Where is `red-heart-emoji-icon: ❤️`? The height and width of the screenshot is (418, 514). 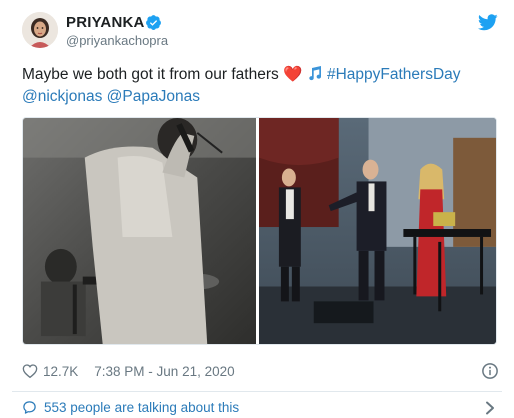 red-heart-emoji-icon: ❤️ is located at coordinates (293, 74).